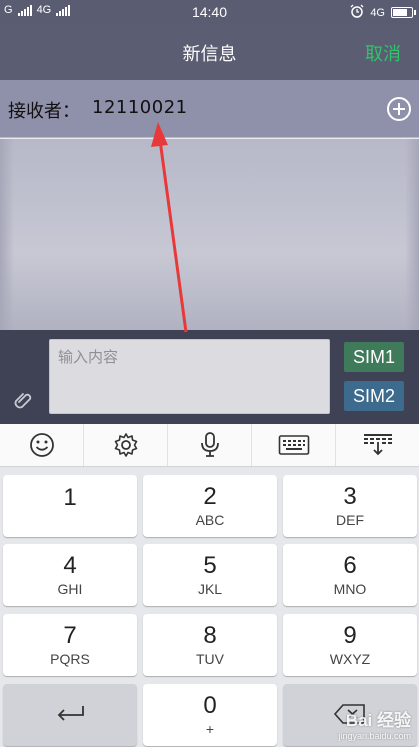  I want to click on status-right: 4G, so click(383, 12).